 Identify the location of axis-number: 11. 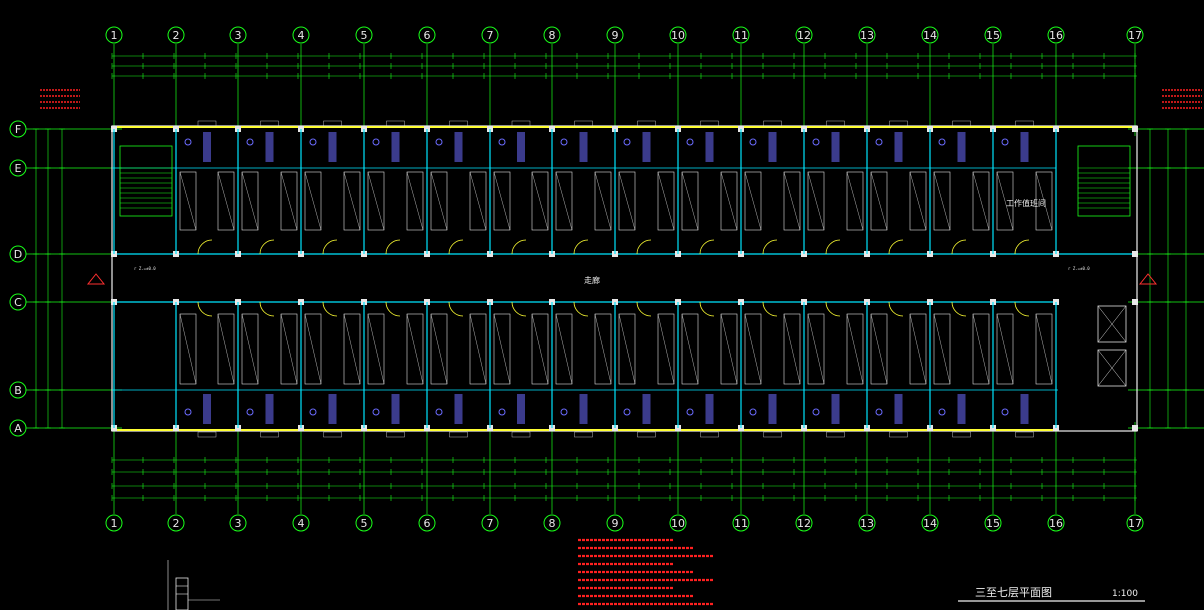
(741, 35).